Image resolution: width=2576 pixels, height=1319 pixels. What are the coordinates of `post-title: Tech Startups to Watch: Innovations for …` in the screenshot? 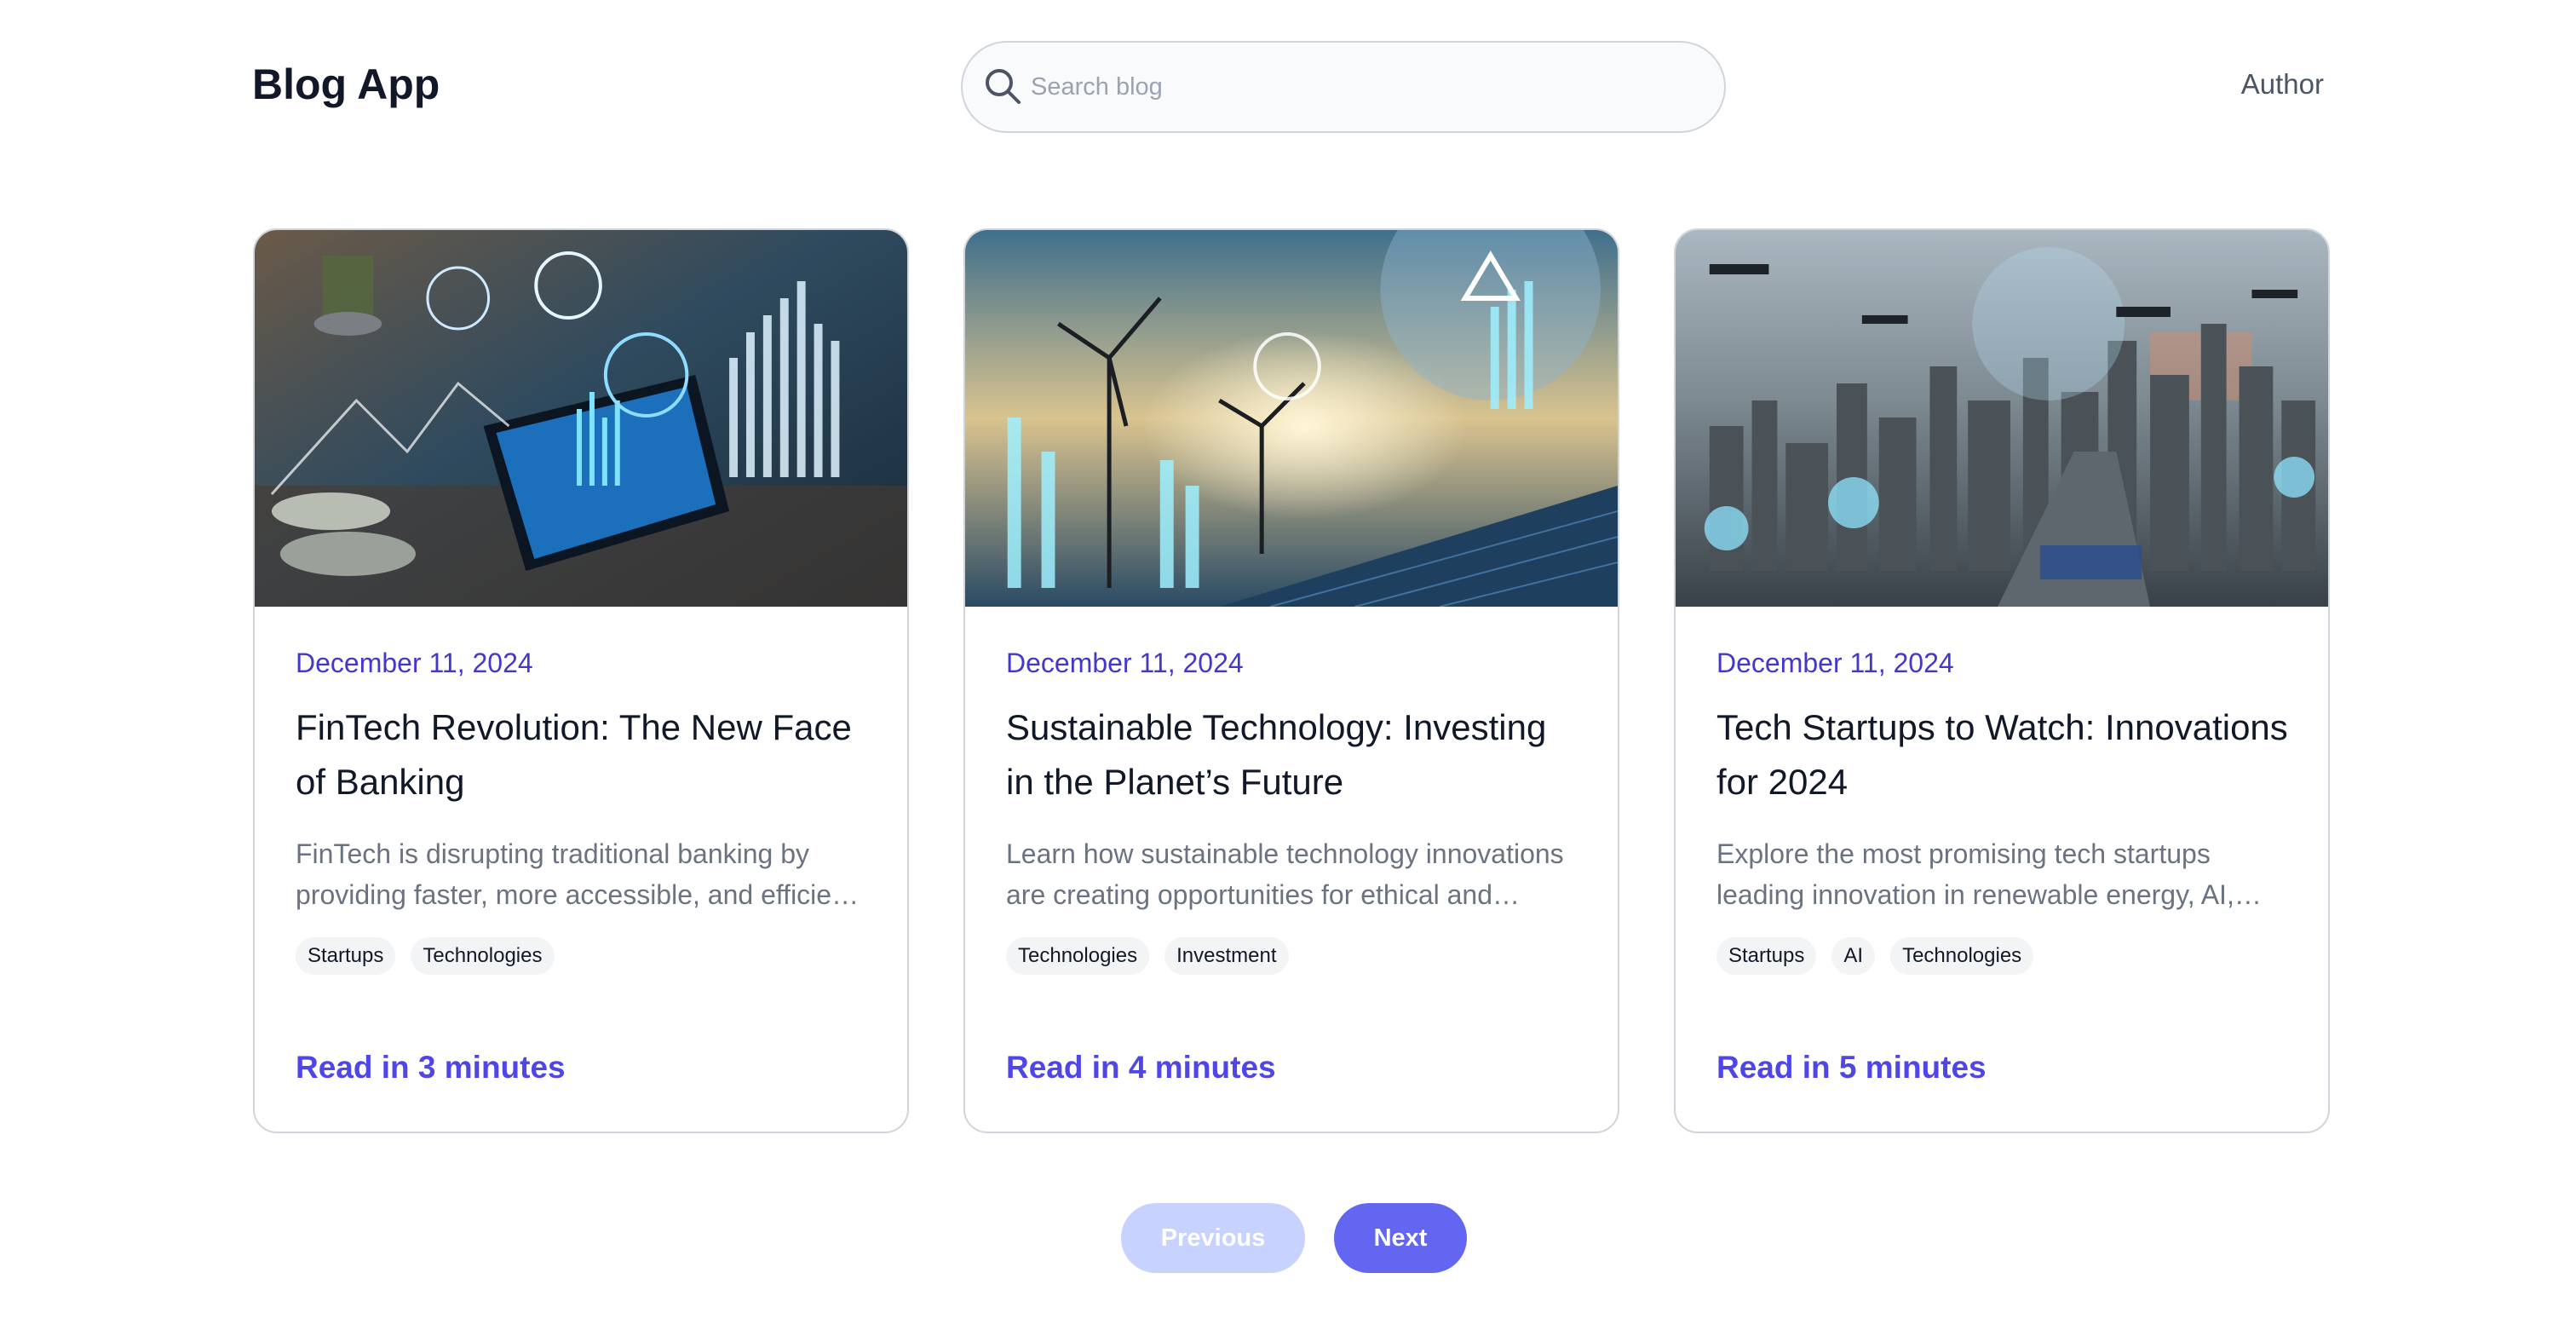 It's located at (2005, 754).